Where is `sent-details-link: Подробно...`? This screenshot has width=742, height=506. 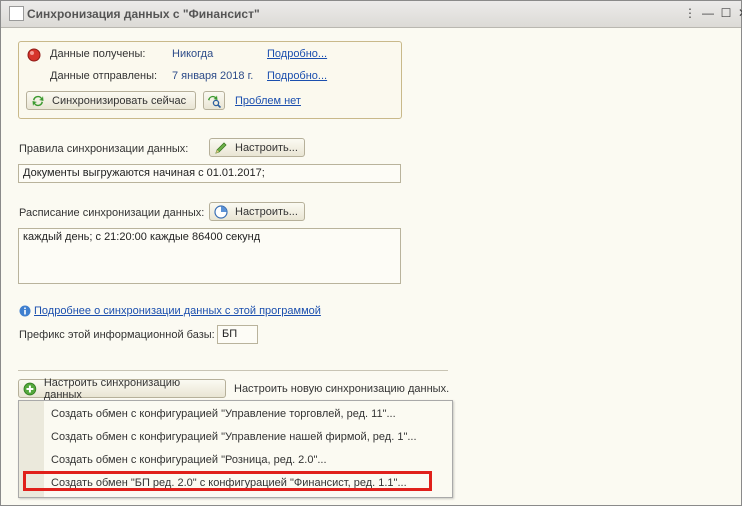 sent-details-link: Подробно... is located at coordinates (297, 76).